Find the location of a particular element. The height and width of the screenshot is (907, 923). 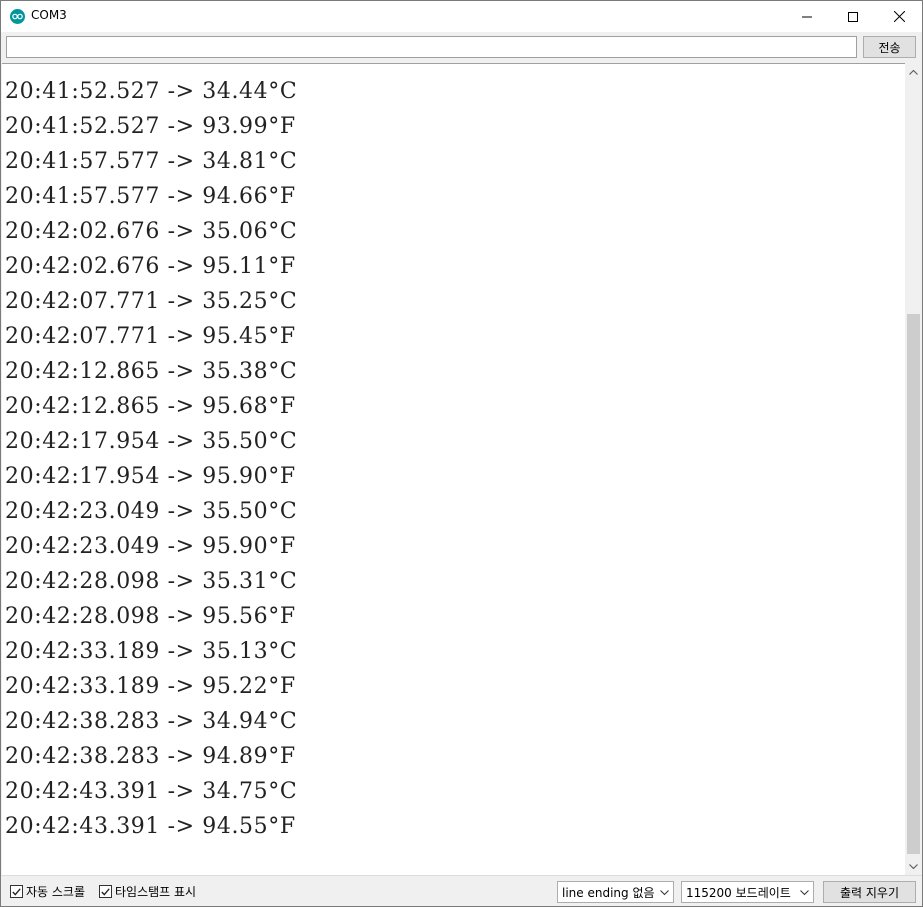

log-line: 20:42:07.771 -> 35.25°C is located at coordinates (151, 301).